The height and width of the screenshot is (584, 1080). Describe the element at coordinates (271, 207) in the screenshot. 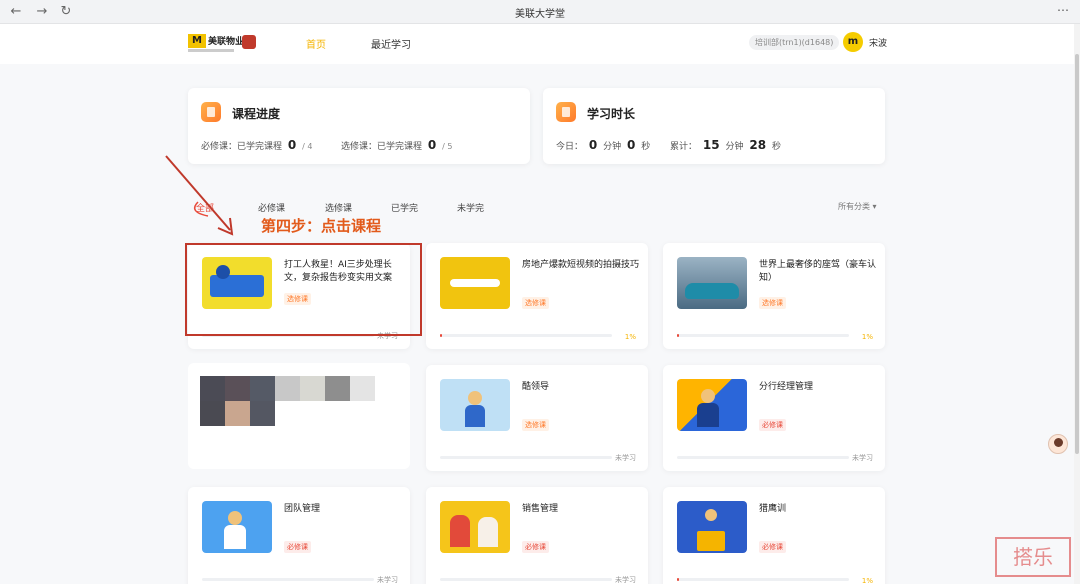

I see `filter-required-tab: 必修课` at that location.